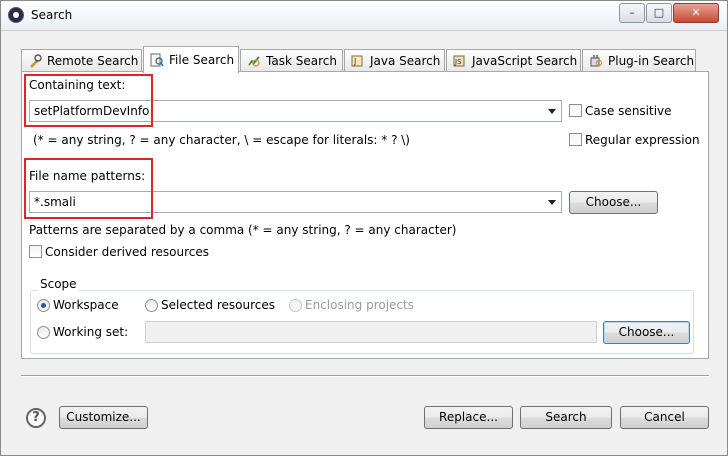 This screenshot has width=728, height=456. What do you see at coordinates (365, 376) in the screenshot?
I see `footer-separator` at bounding box center [365, 376].